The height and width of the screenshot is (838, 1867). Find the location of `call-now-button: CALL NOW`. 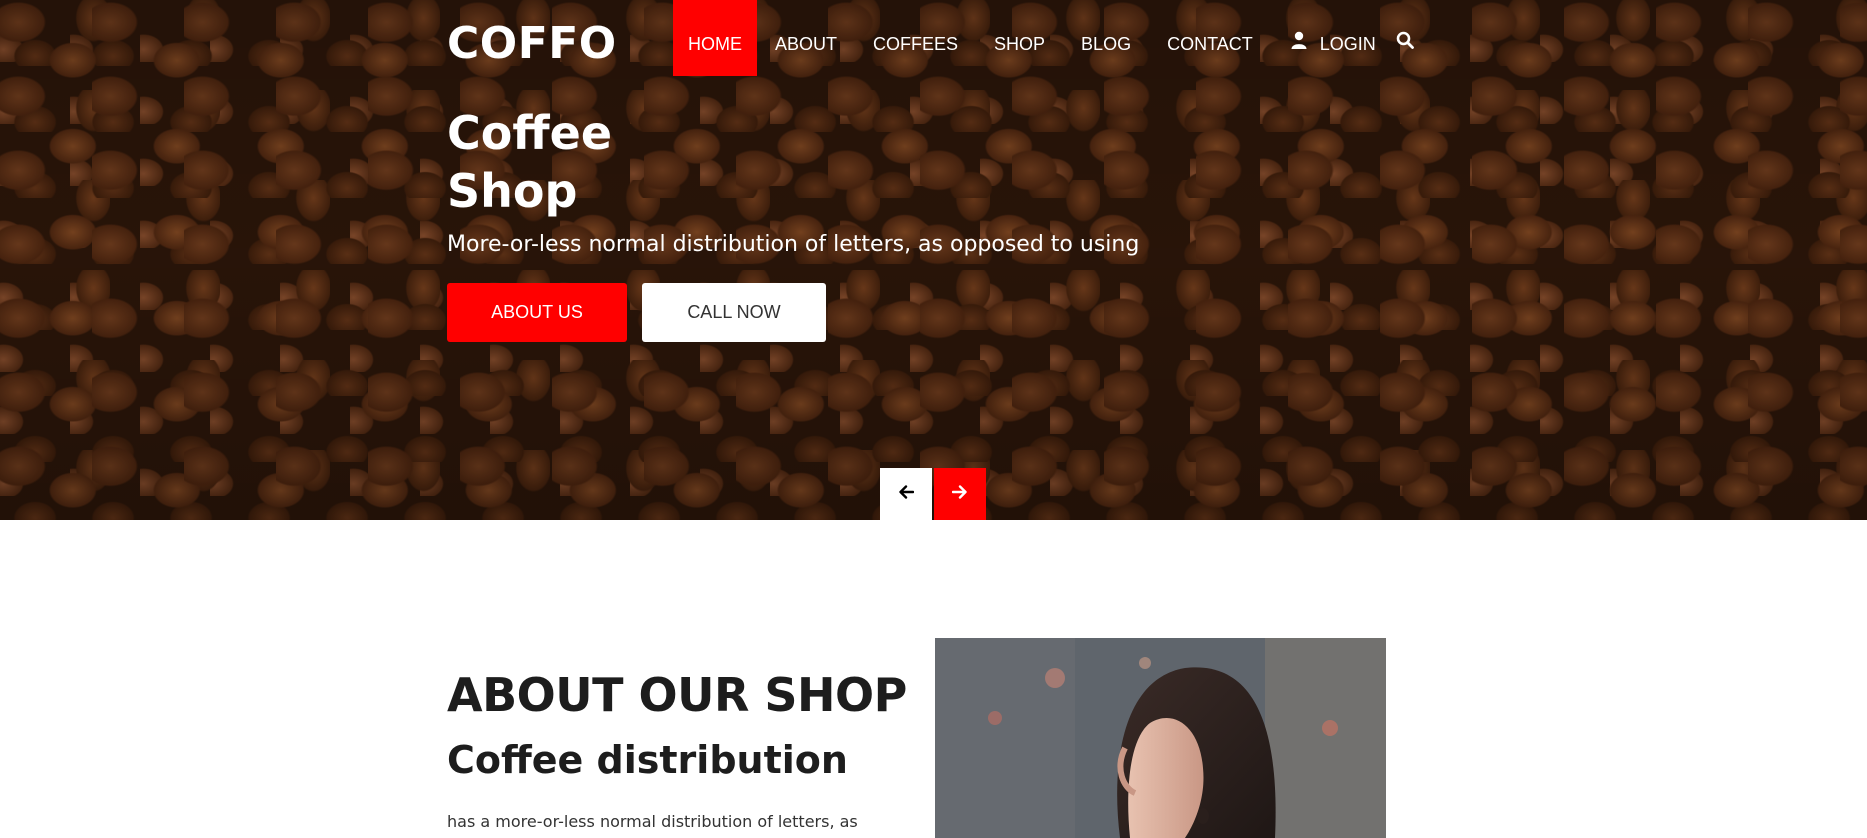

call-now-button: CALL NOW is located at coordinates (734, 312).